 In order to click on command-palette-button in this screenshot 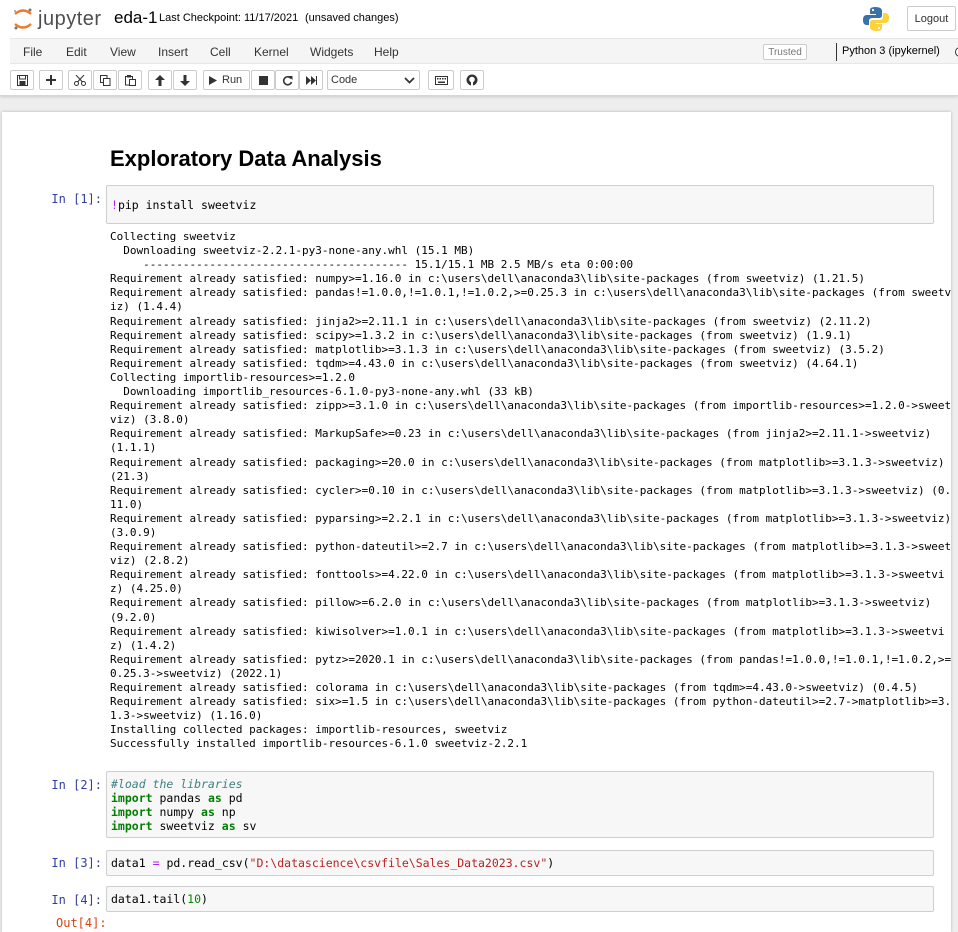, I will do `click(441, 80)`.